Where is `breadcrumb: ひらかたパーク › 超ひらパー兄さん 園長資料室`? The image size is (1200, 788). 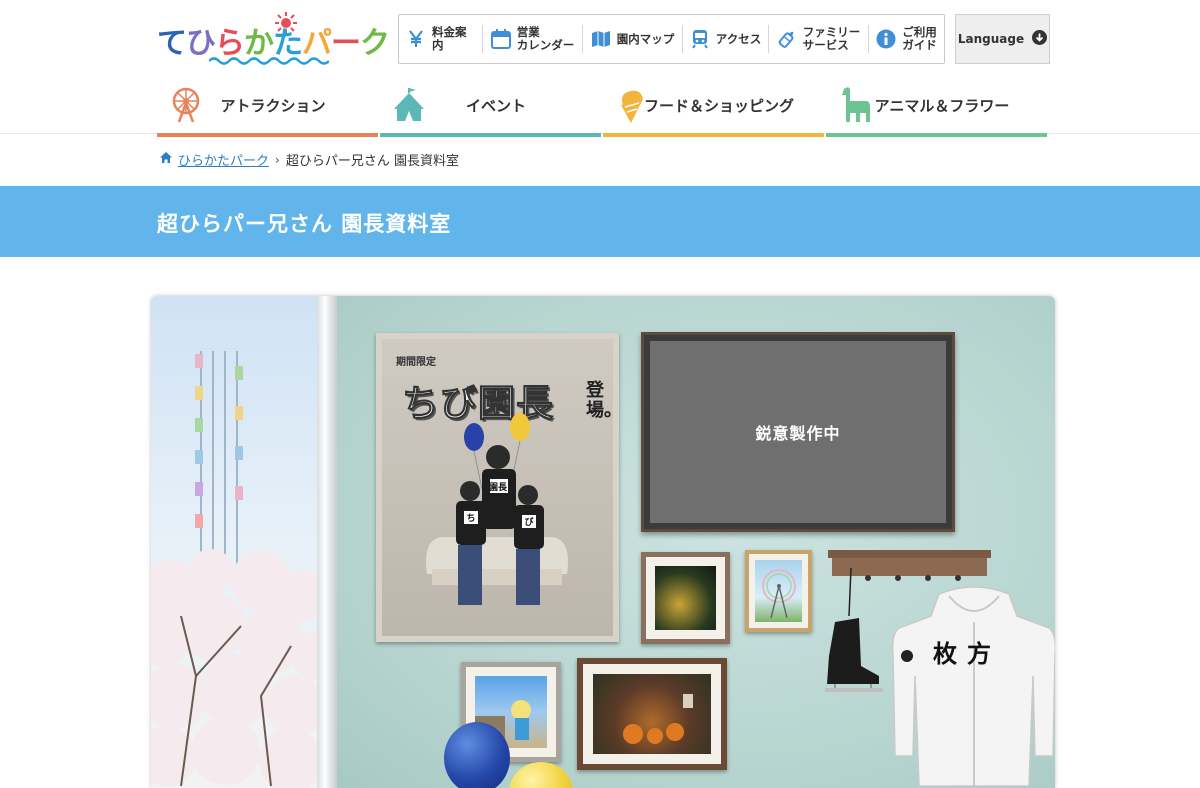
breadcrumb: ひらかたパーク › 超ひらパー兄さん 園長資料室 is located at coordinates (309, 159).